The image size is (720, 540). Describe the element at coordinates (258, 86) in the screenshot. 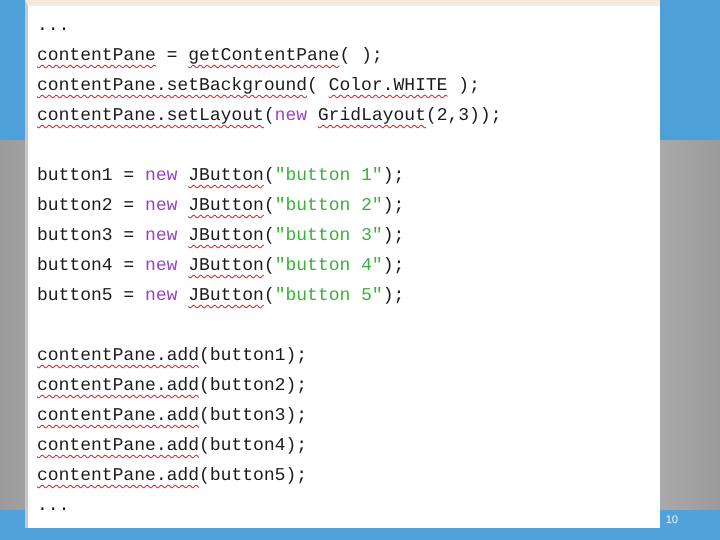

I see `code-line: contentPane.setBackground( Color.WHITE );` at that location.